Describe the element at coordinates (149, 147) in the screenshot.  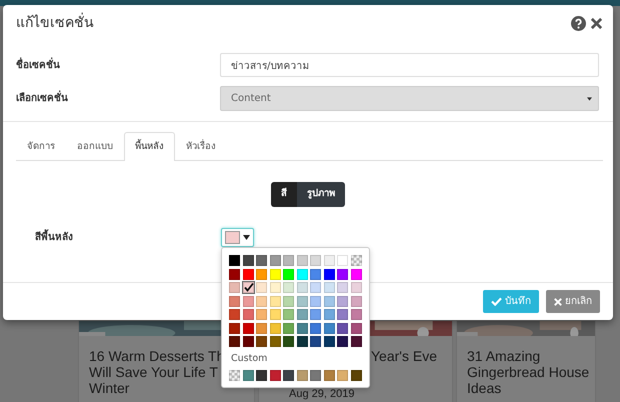
I see `tab: พื้นหลัง` at that location.